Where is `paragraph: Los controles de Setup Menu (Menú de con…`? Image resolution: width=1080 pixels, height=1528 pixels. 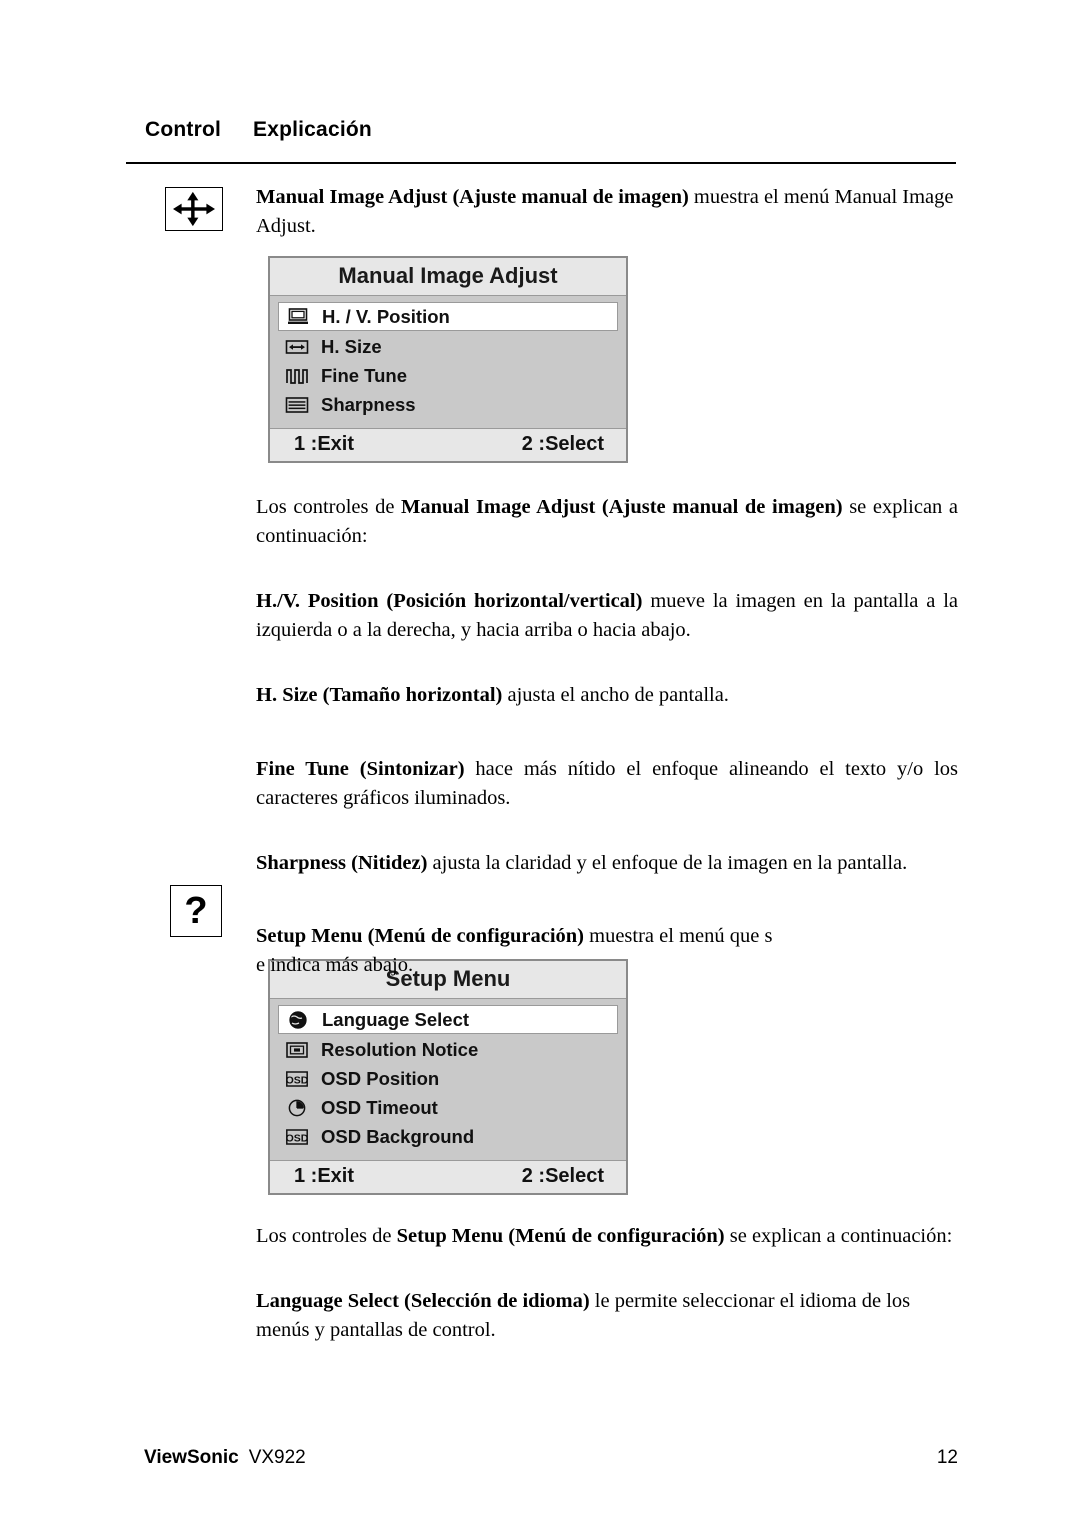 paragraph: Los controles de Setup Menu (Menú de con… is located at coordinates (607, 1236).